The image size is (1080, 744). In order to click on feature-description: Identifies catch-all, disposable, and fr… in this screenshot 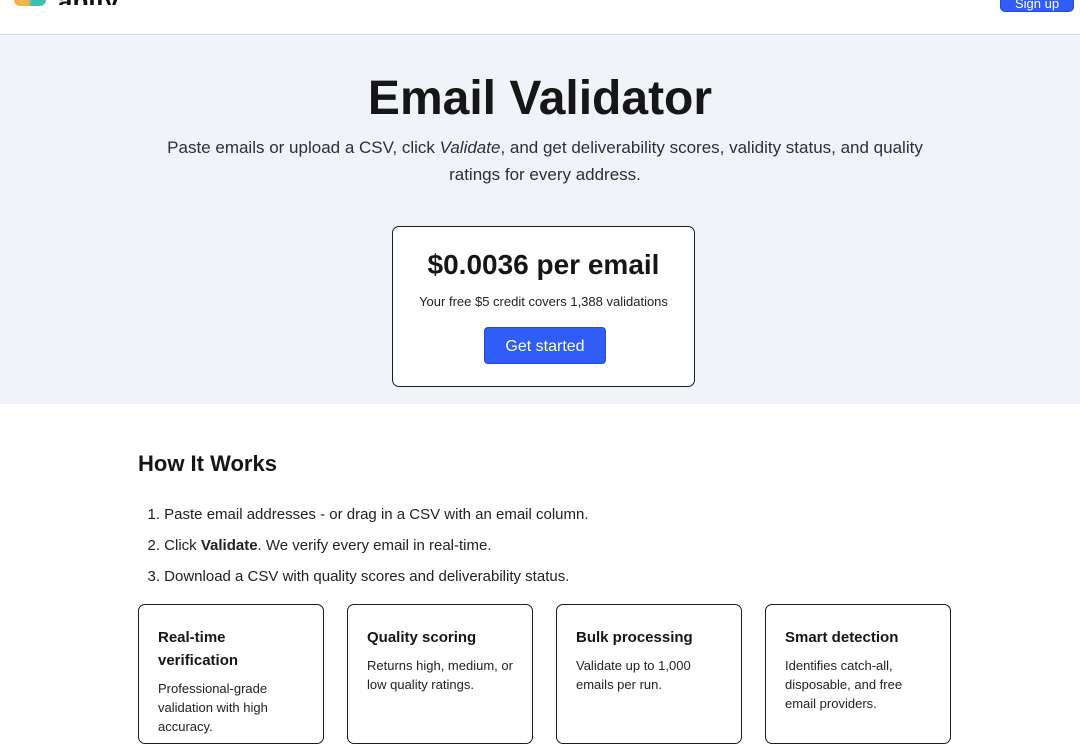, I will do `click(844, 684)`.